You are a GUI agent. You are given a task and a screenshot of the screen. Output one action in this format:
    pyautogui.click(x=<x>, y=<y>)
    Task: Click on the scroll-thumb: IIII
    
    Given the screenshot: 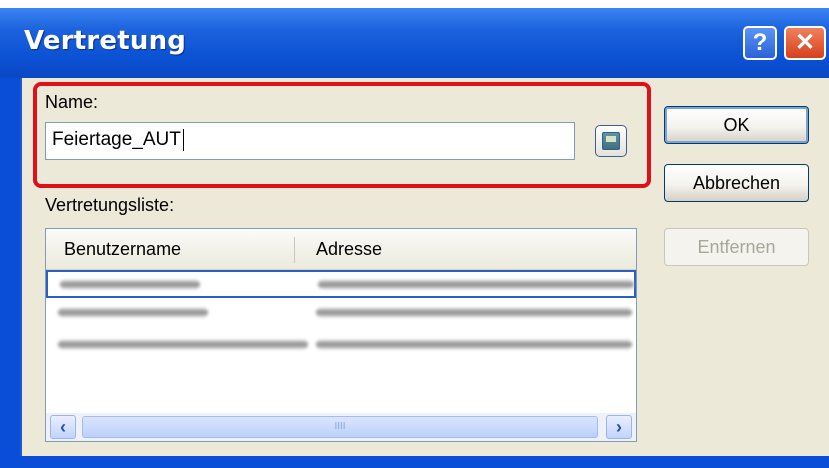 What is the action you would take?
    pyautogui.click(x=340, y=427)
    